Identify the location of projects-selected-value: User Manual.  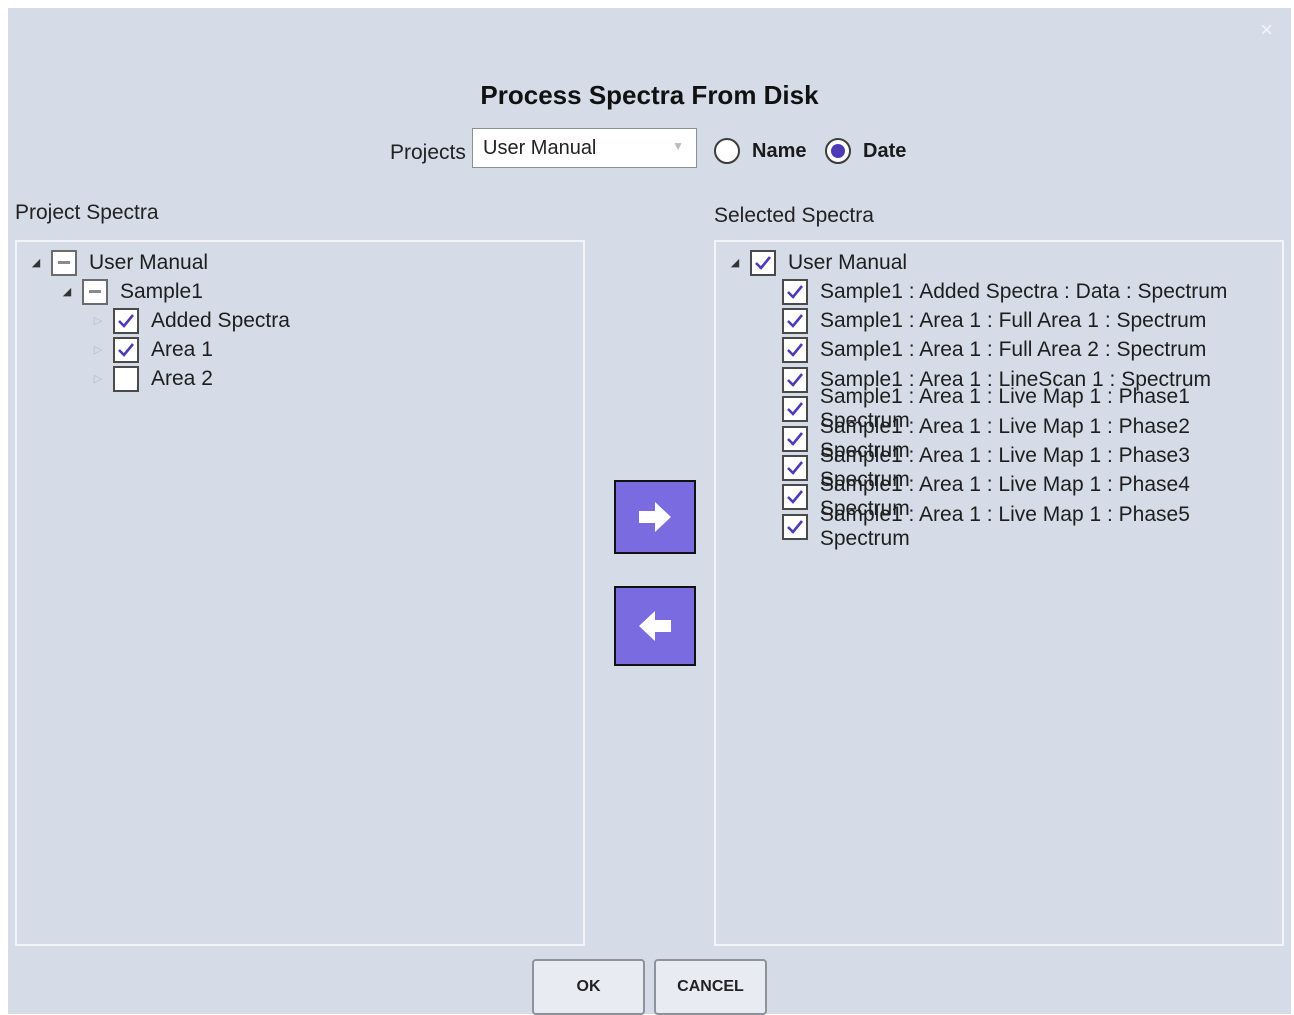
(540, 148).